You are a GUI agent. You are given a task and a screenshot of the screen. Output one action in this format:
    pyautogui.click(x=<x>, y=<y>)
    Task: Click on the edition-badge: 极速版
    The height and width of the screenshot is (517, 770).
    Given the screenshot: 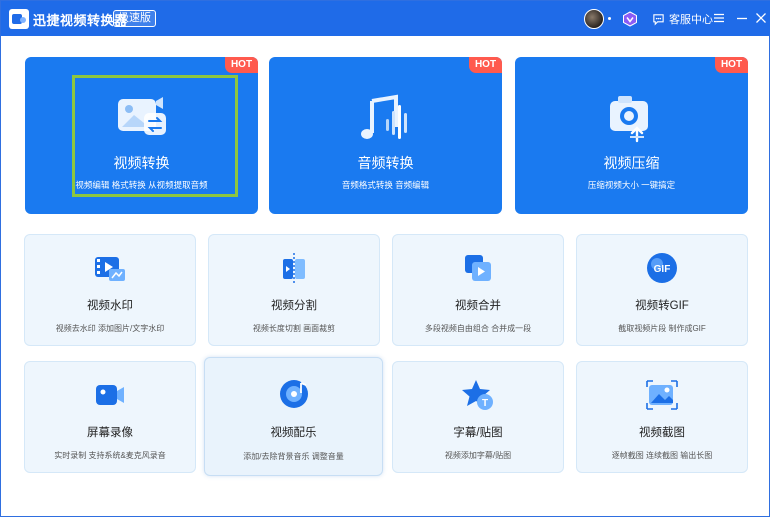 What is the action you would take?
    pyautogui.click(x=134, y=18)
    